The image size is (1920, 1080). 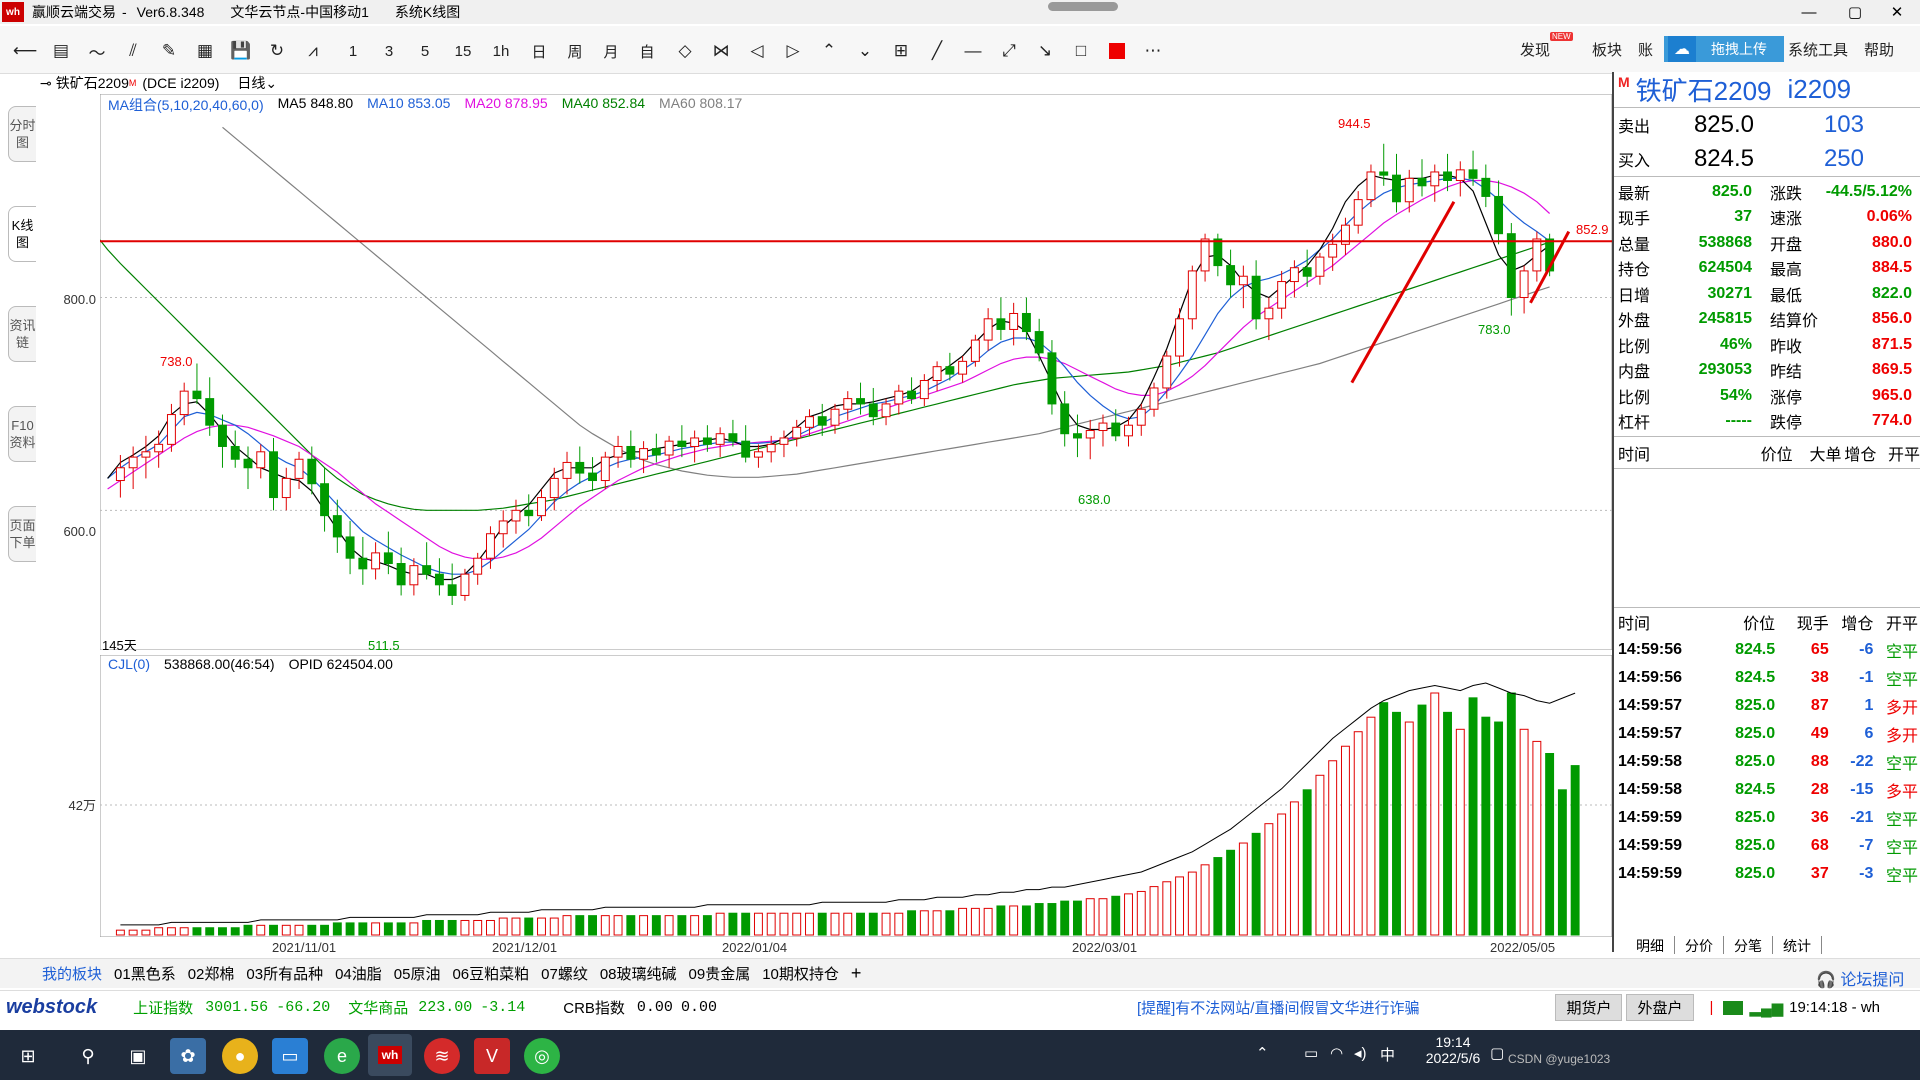 What do you see at coordinates (1453, 1050) in the screenshot?
I see `clock: 19:14 2022/5/6` at bounding box center [1453, 1050].